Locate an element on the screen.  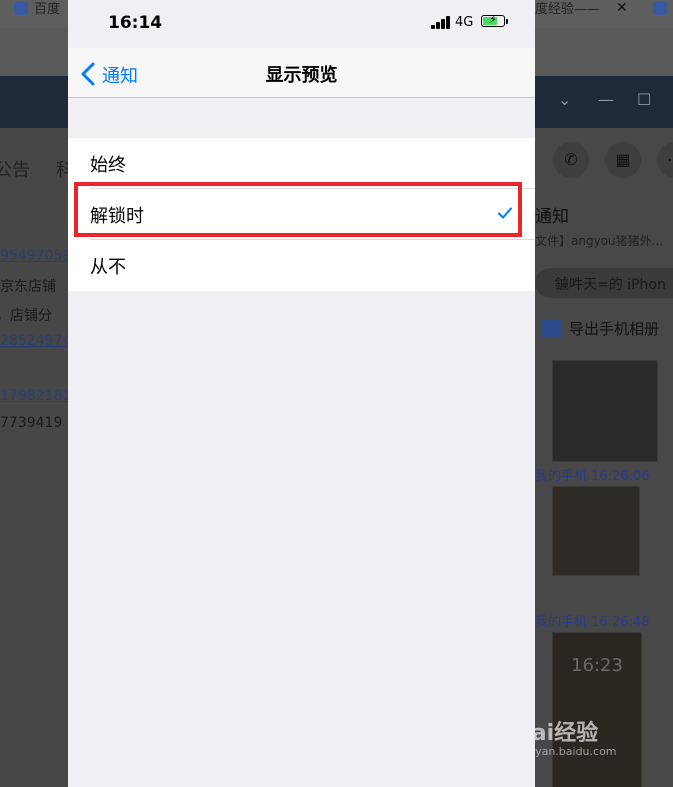
navigation-bar: 通知 显示预览 is located at coordinates (301, 73).